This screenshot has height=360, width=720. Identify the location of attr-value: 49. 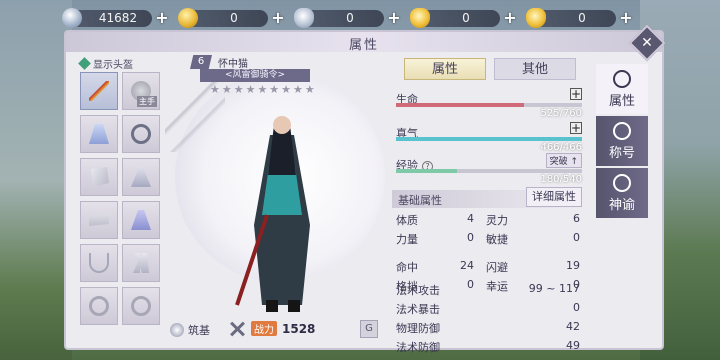
(573, 345).